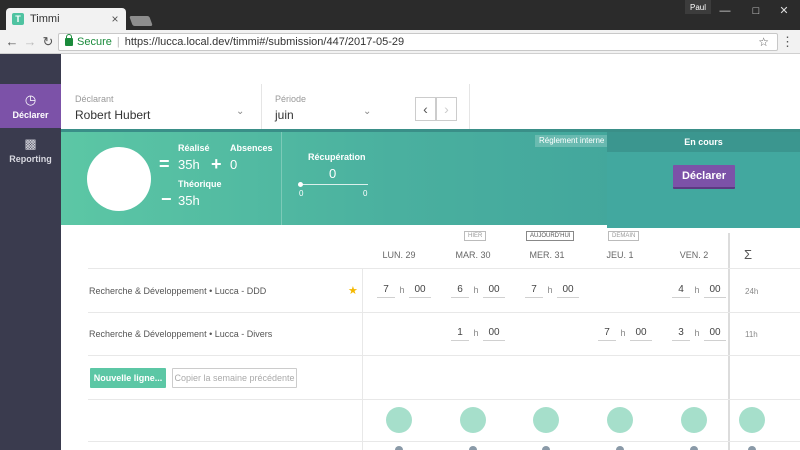  I want to click on previous-period-button: ‹, so click(425, 109).